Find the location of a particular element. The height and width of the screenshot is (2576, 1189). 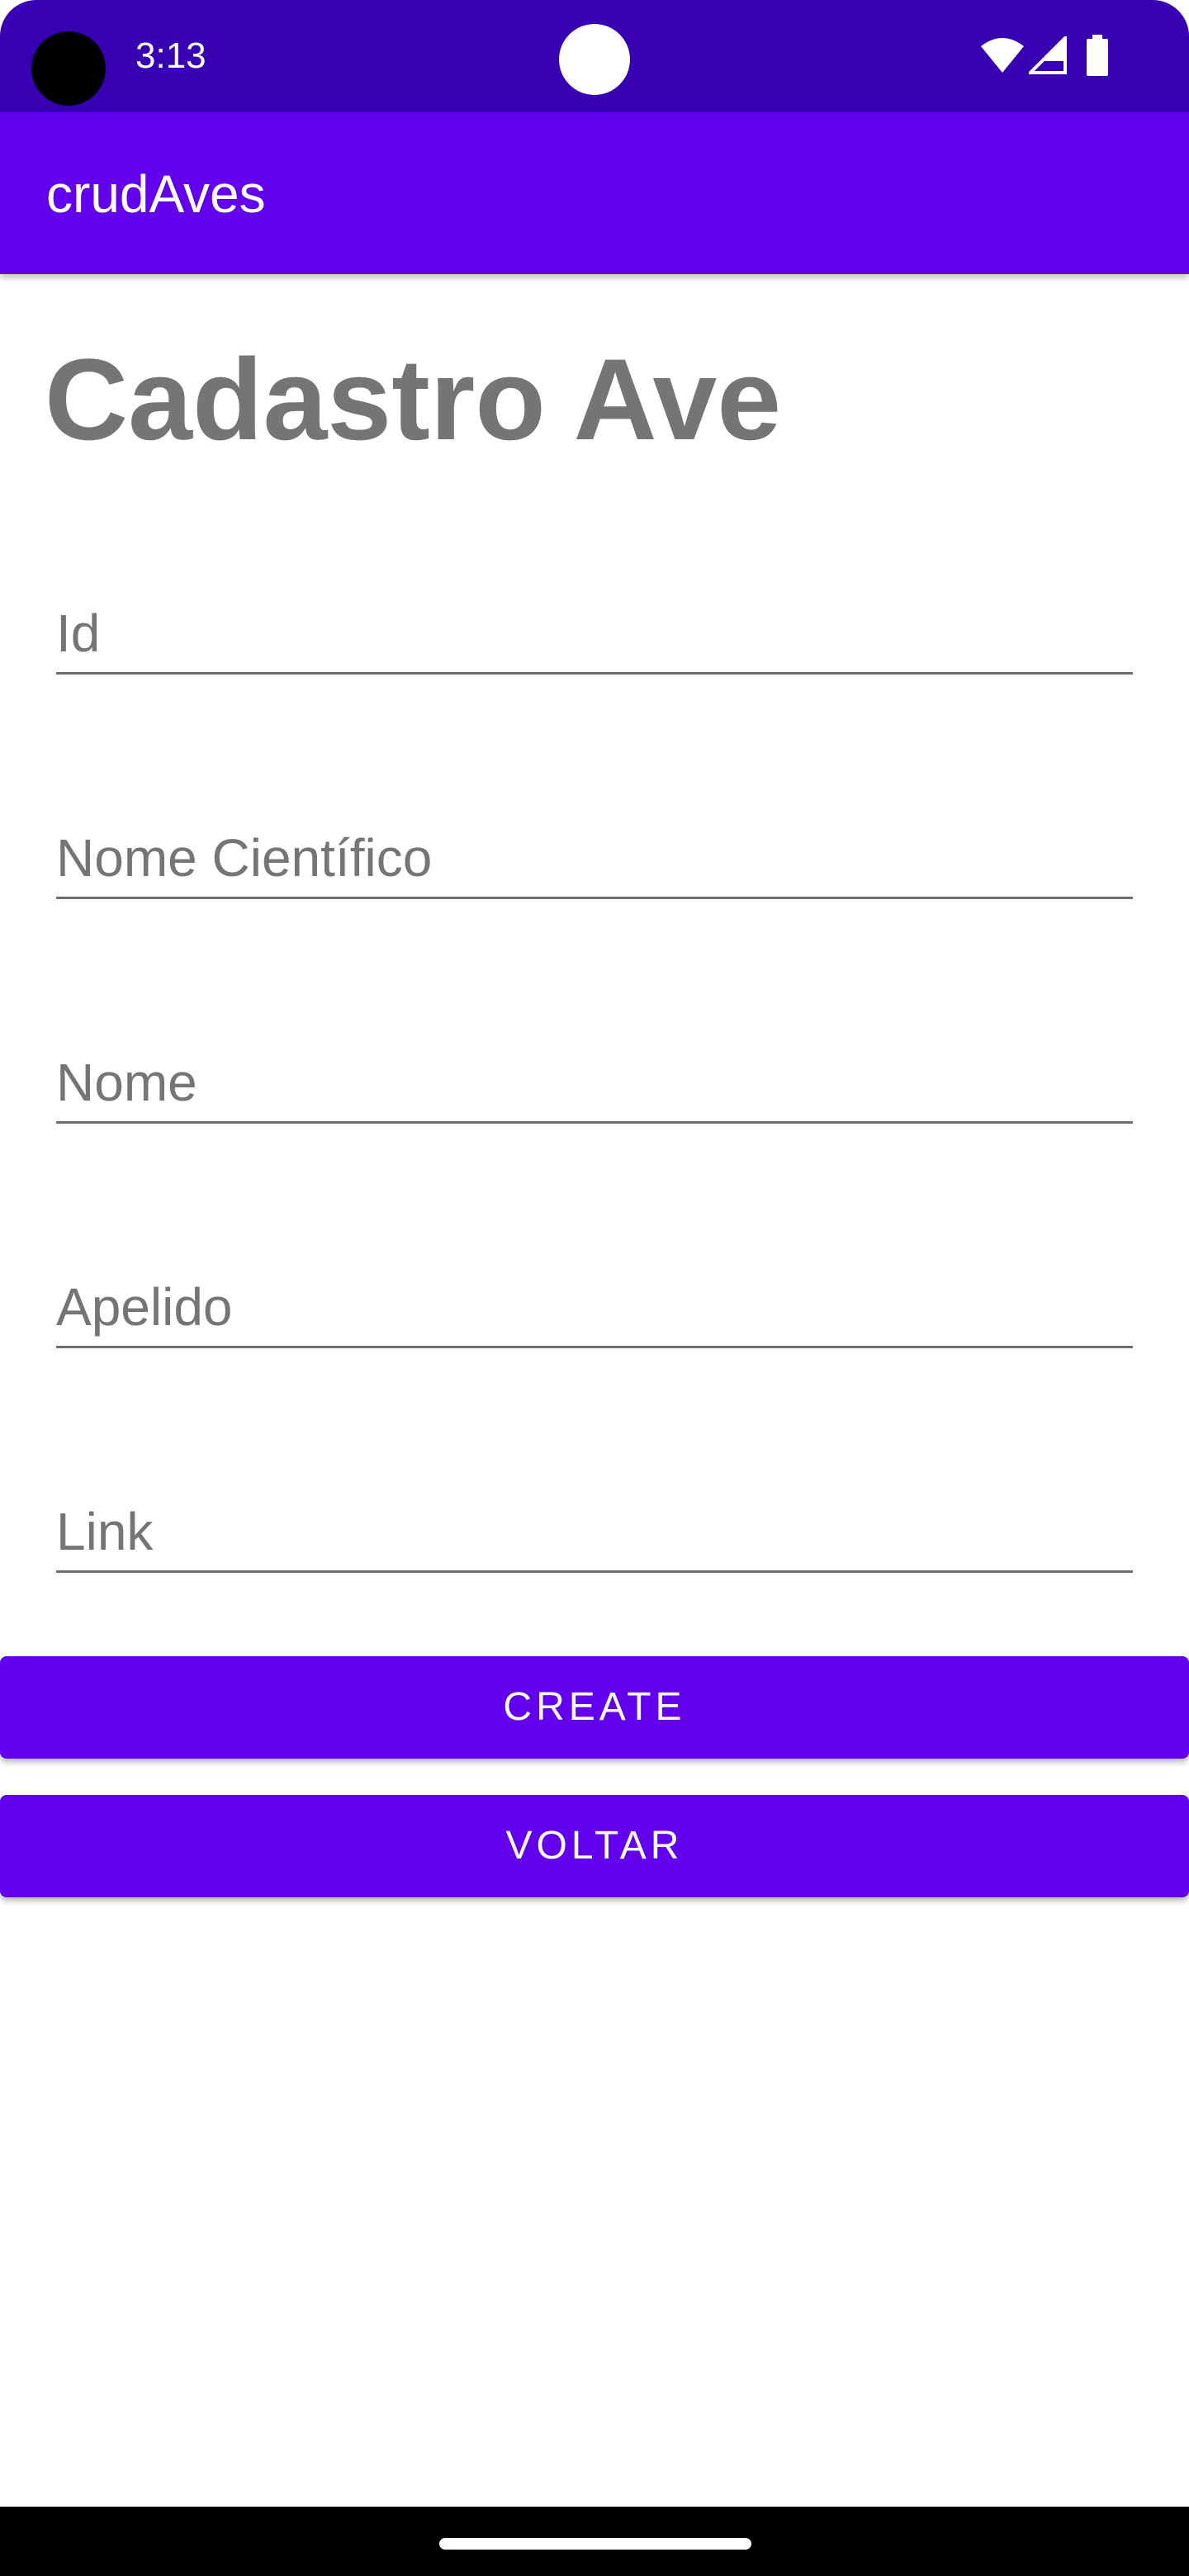

app-bar: crudAves is located at coordinates (594, 193).